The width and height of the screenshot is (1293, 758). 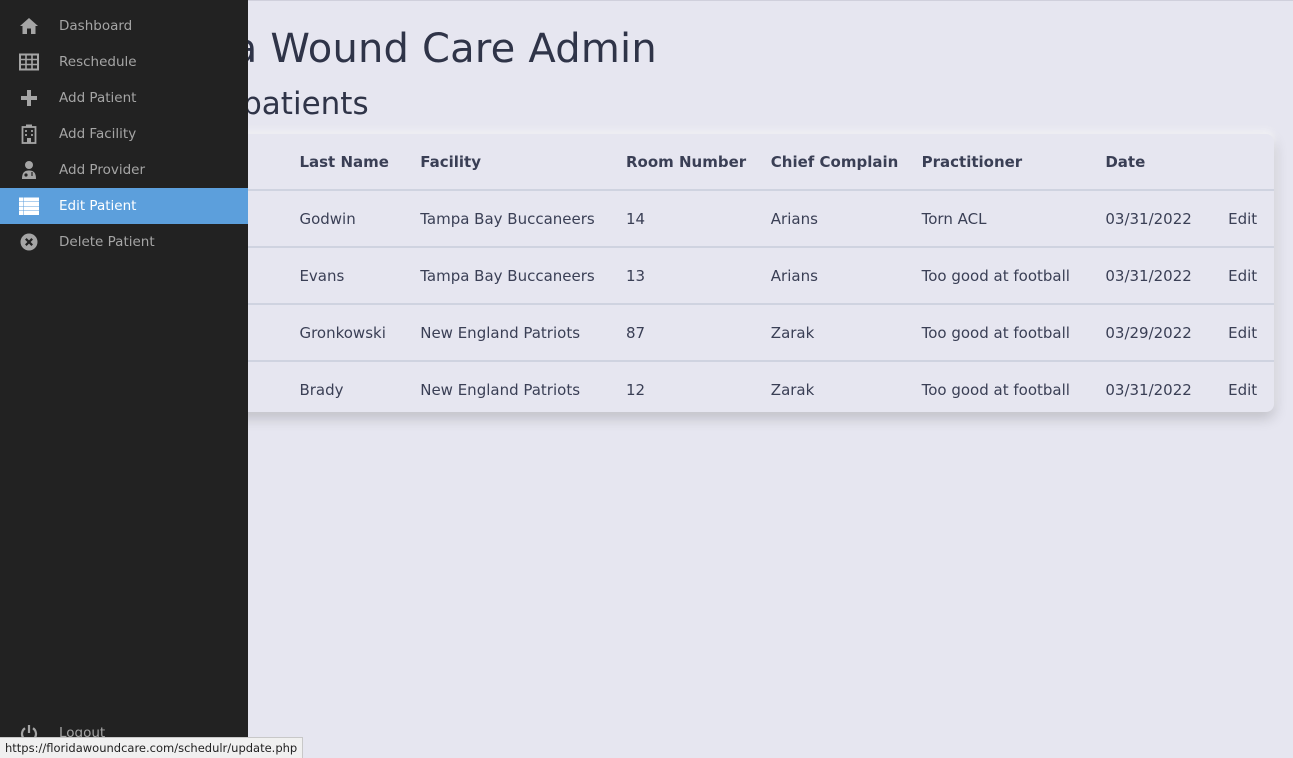 What do you see at coordinates (96, 26) in the screenshot?
I see `sidebar-item-label: Dashboard` at bounding box center [96, 26].